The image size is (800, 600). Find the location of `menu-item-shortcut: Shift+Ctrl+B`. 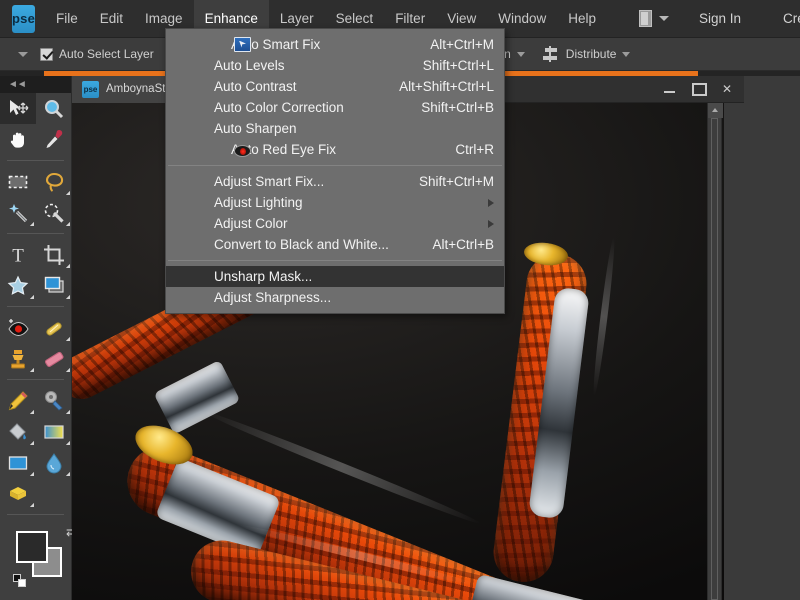

menu-item-shortcut: Shift+Ctrl+B is located at coordinates (457, 107).